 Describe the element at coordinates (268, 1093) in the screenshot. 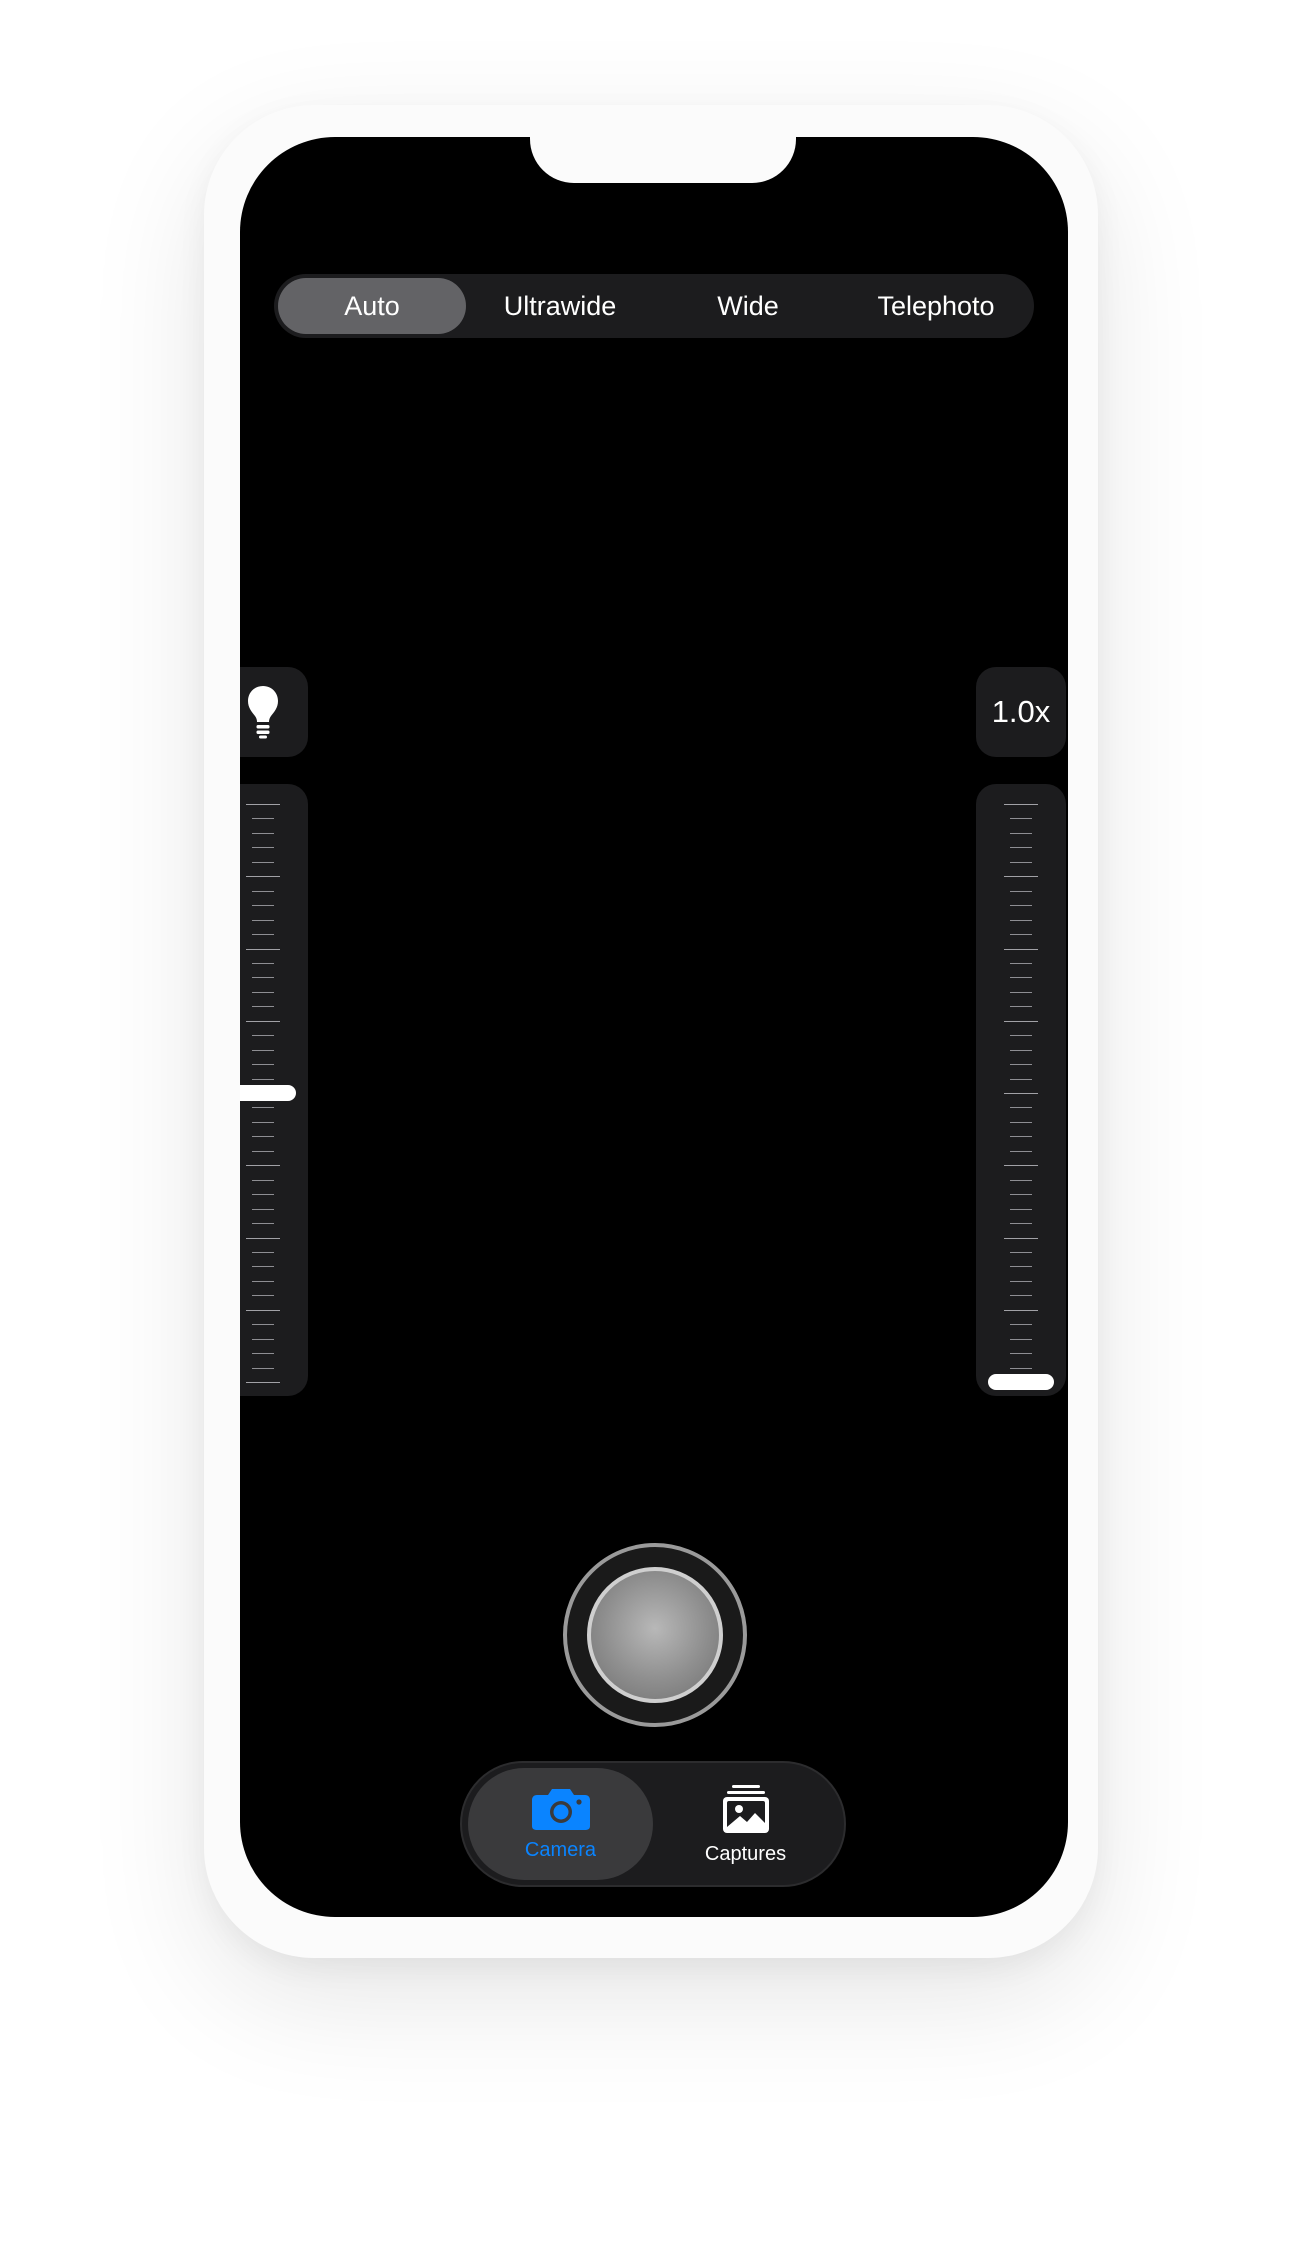

I see `torch-slider-thumb` at that location.